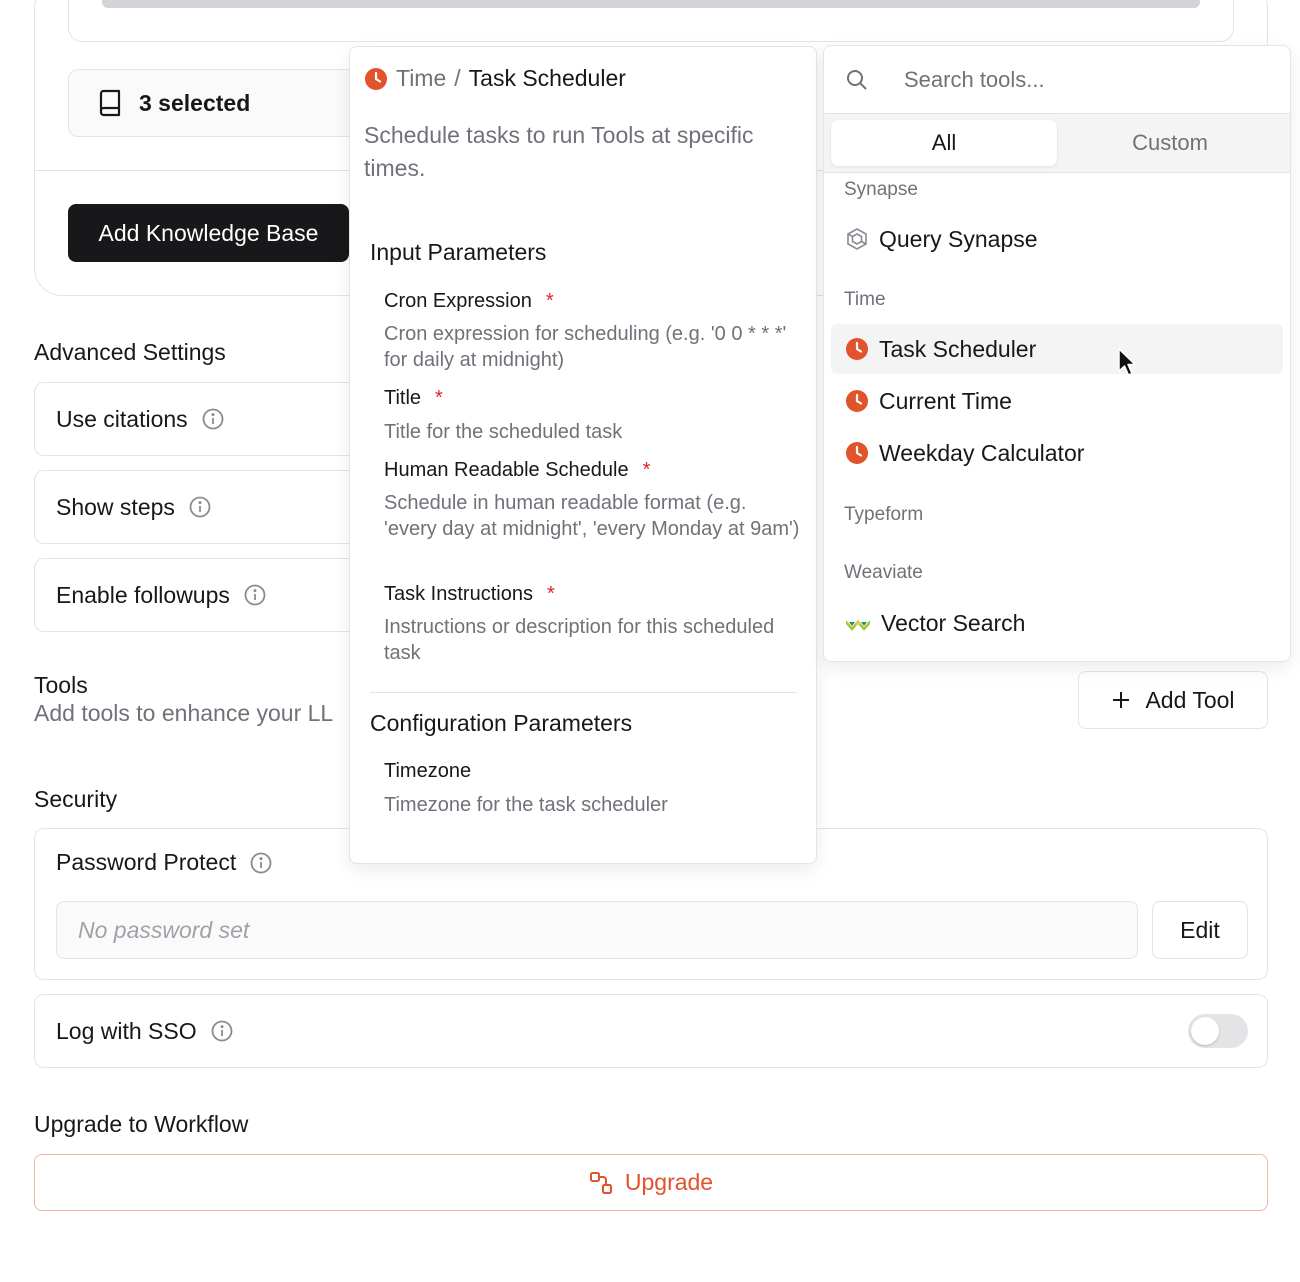 The height and width of the screenshot is (1282, 1300). I want to click on tool-item-vector-search: Vector Search, so click(1057, 623).